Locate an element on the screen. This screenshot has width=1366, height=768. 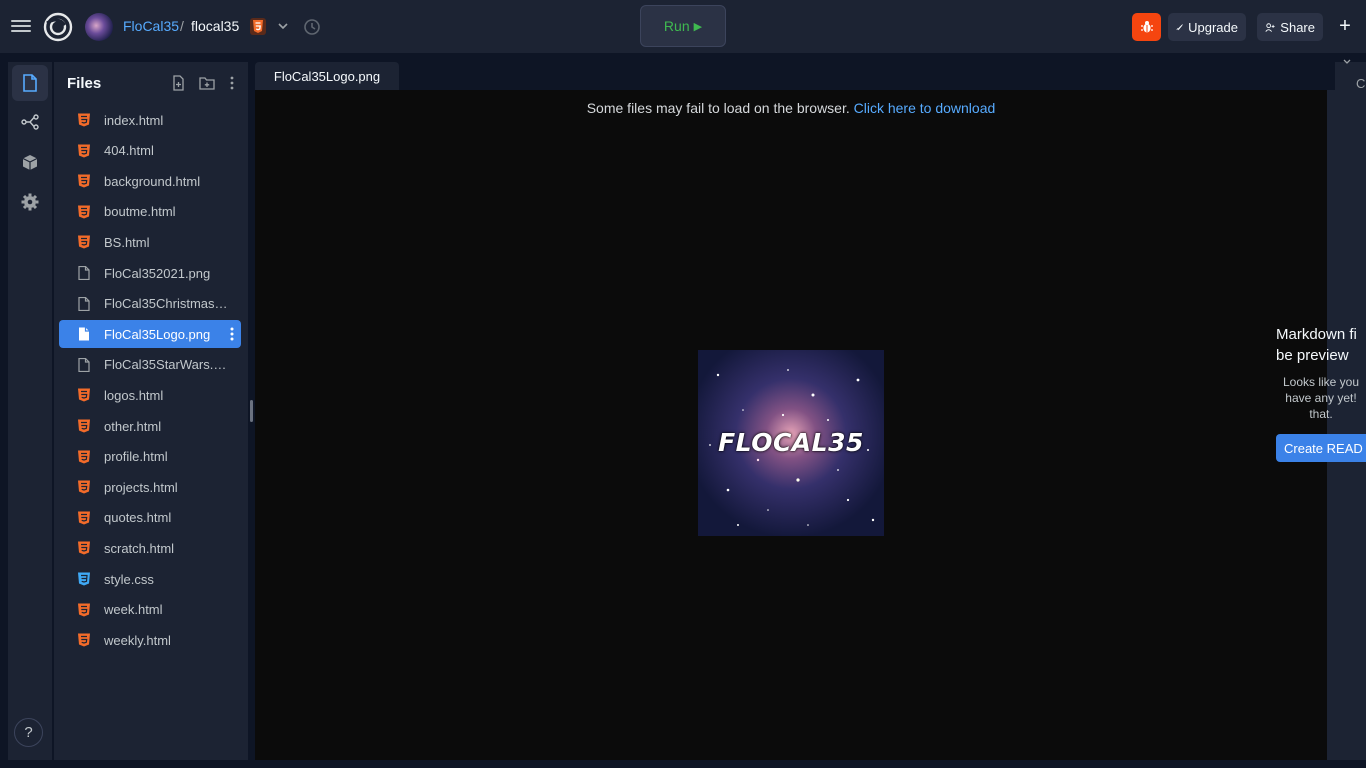
history-icon is located at coordinates (312, 27).